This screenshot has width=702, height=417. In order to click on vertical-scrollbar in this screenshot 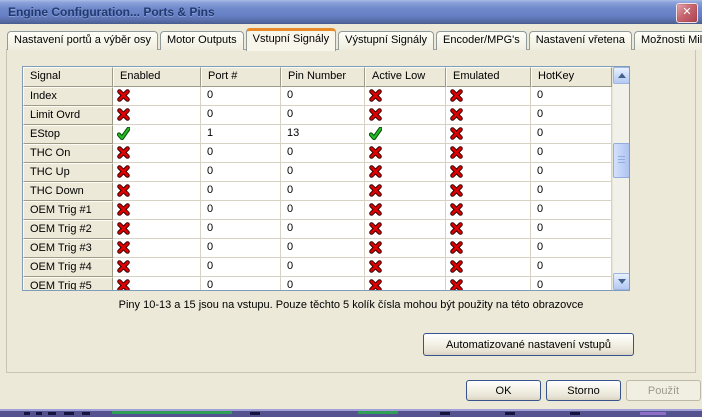, I will do `click(620, 178)`.